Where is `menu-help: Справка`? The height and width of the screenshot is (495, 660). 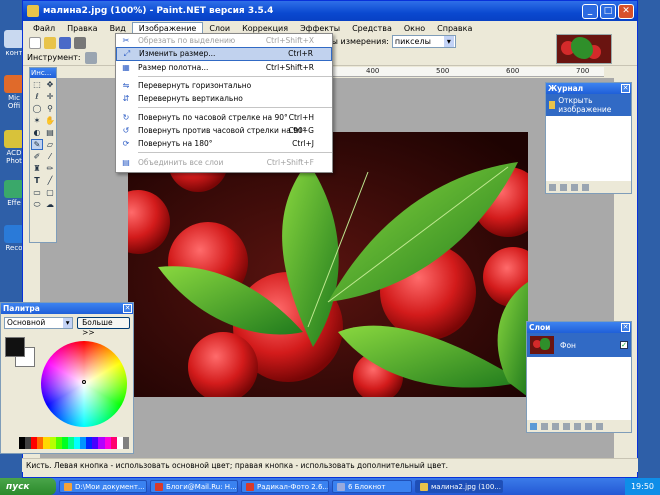 menu-help: Справка is located at coordinates (454, 28).